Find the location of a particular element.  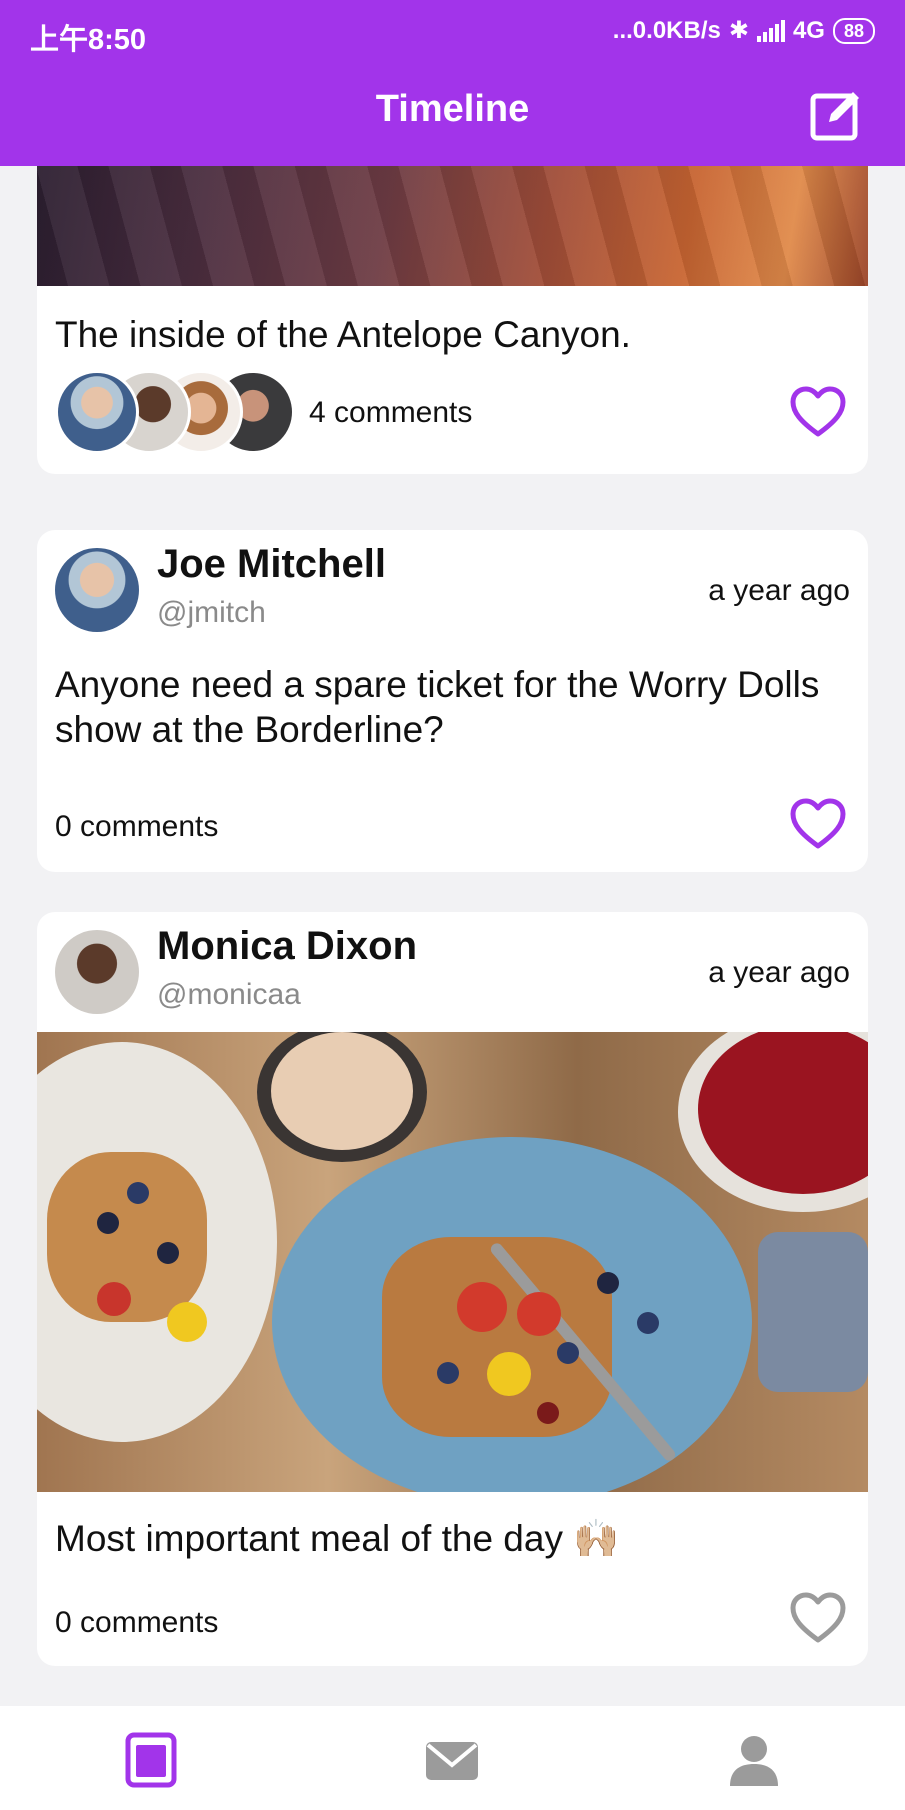

battery-indicator: 88 is located at coordinates (853, 30).